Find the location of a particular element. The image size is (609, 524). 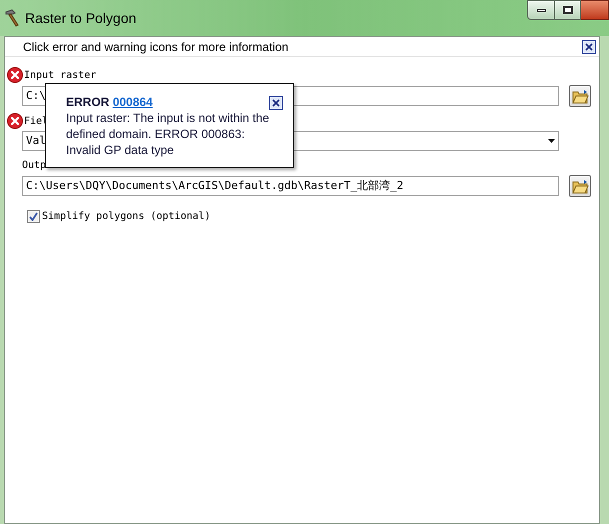

parameter-label: Fiel is located at coordinates (36, 121).